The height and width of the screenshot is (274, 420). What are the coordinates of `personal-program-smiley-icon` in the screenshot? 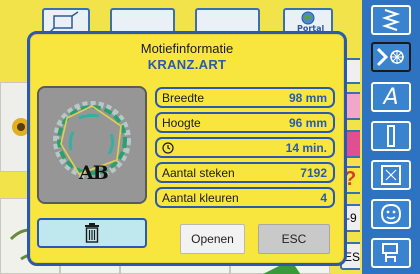 It's located at (391, 214).